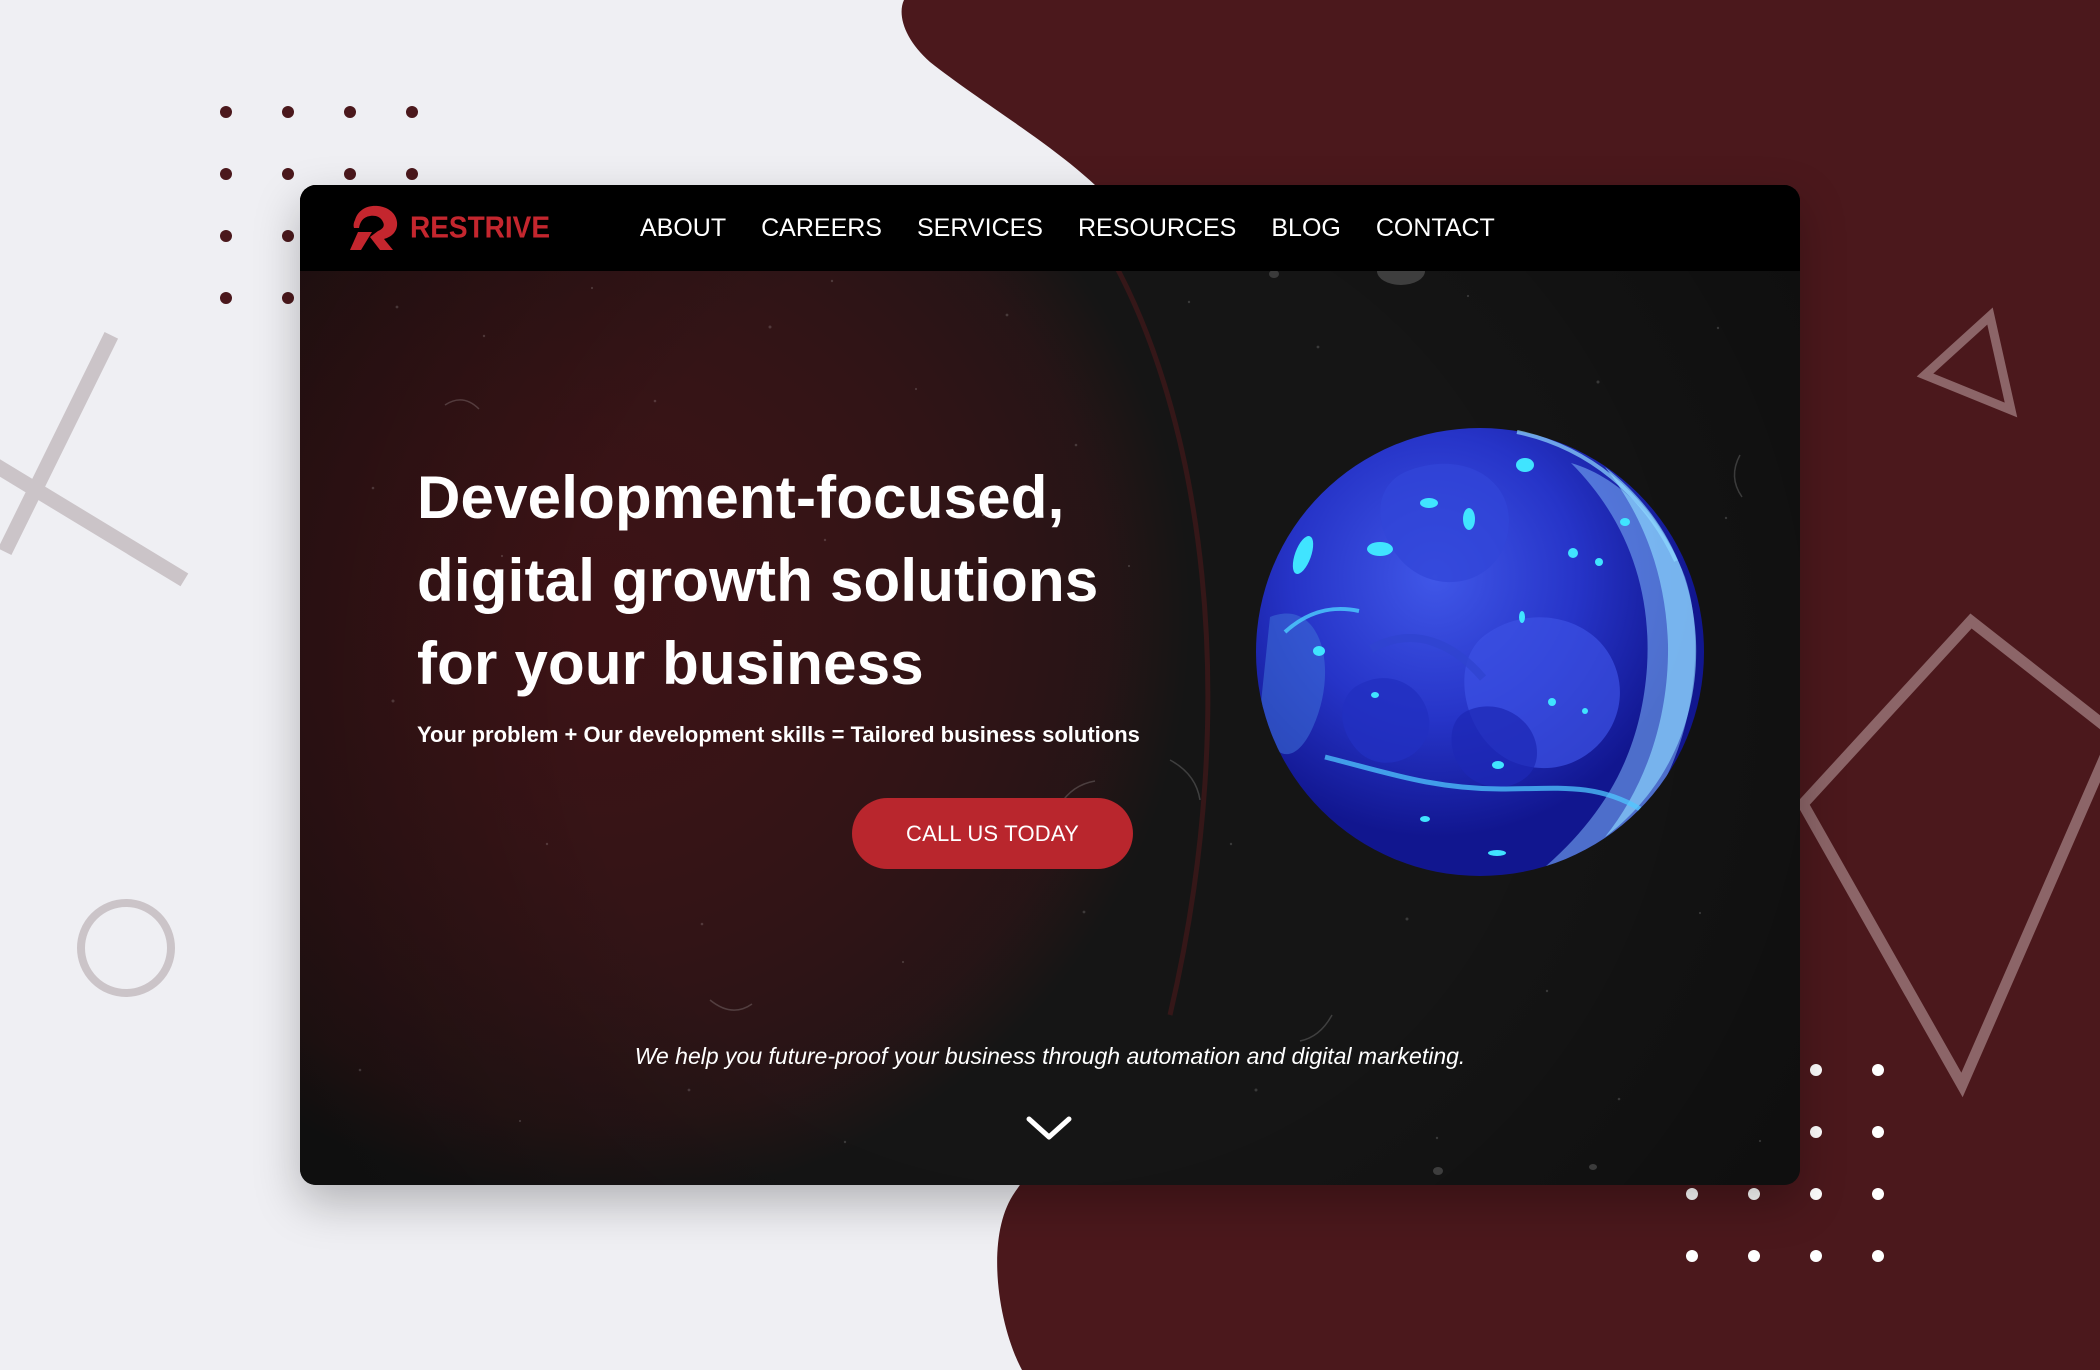 This screenshot has width=2100, height=1370. What do you see at coordinates (758, 580) in the screenshot?
I see `hero-title-line-2: digital growth solutions` at bounding box center [758, 580].